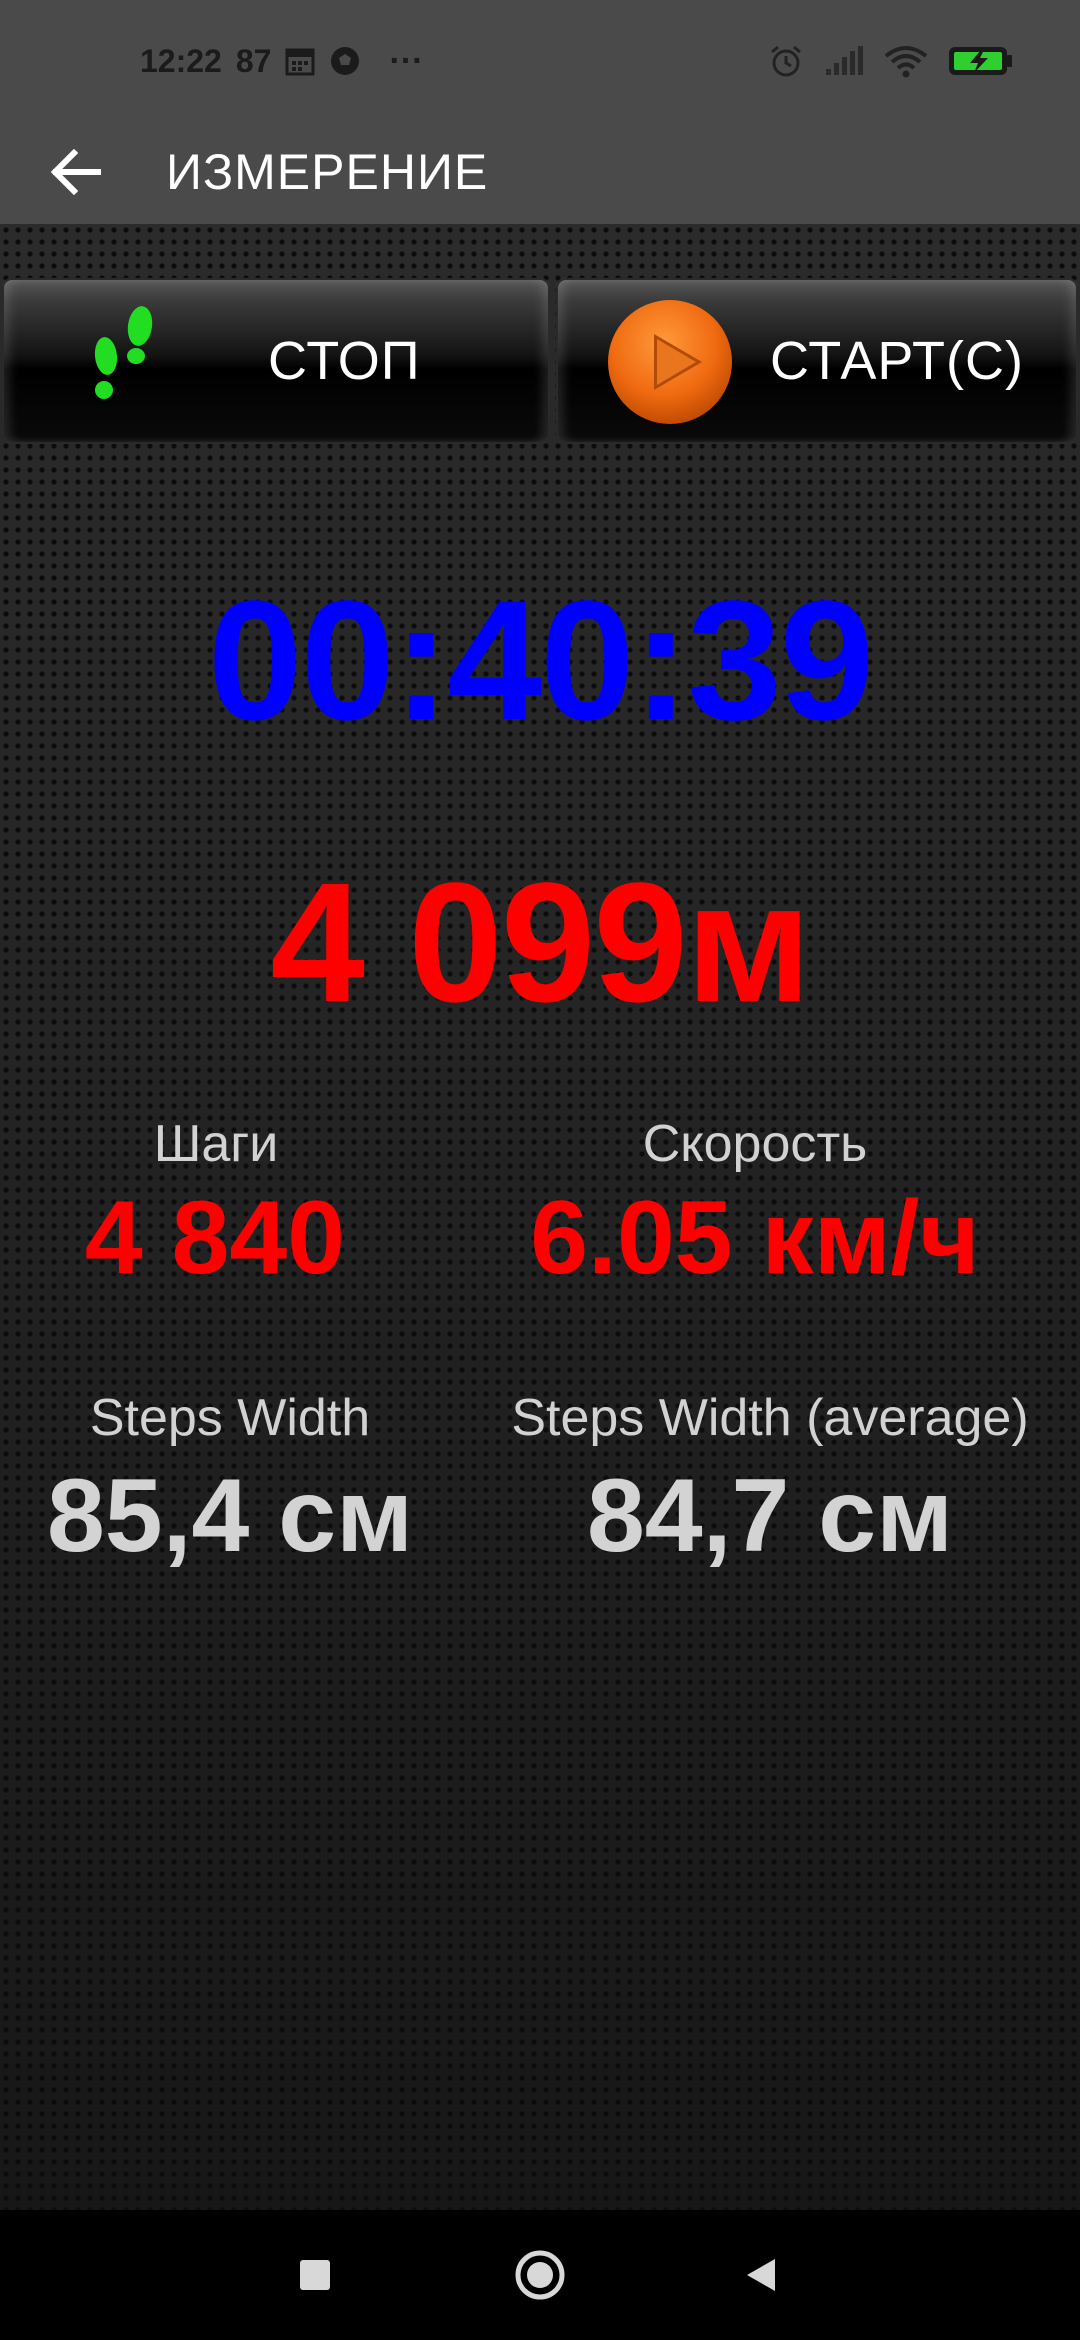 This screenshot has height=2340, width=1080. I want to click on arrow-left-icon, so click(75, 172).